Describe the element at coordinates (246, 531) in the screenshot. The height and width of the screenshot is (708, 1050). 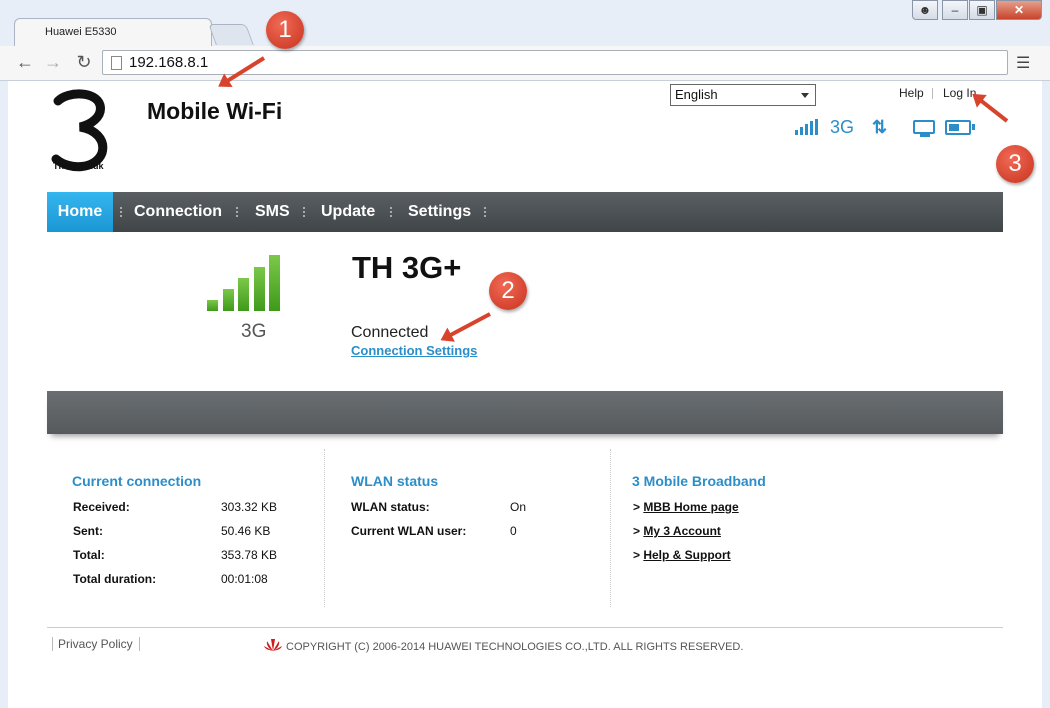
I see `sent-value: 50.46 KB` at that location.